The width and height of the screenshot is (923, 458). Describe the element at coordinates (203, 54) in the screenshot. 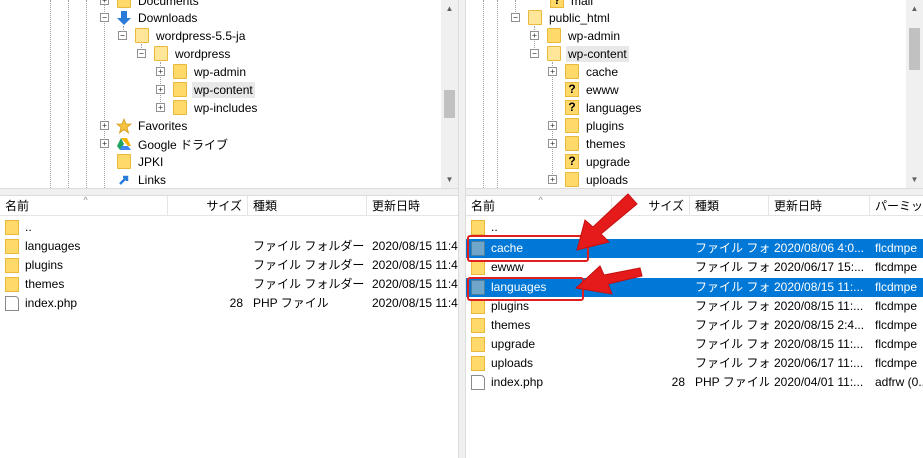

I see `tree-node-label: wordpress` at that location.